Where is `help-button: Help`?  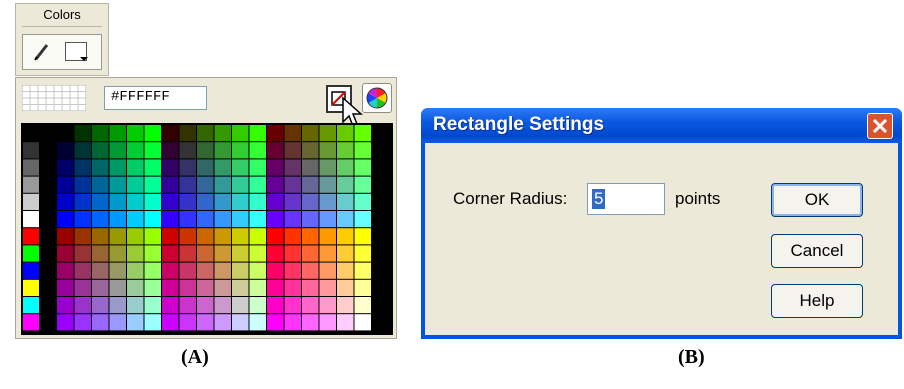
help-button: Help is located at coordinates (817, 301).